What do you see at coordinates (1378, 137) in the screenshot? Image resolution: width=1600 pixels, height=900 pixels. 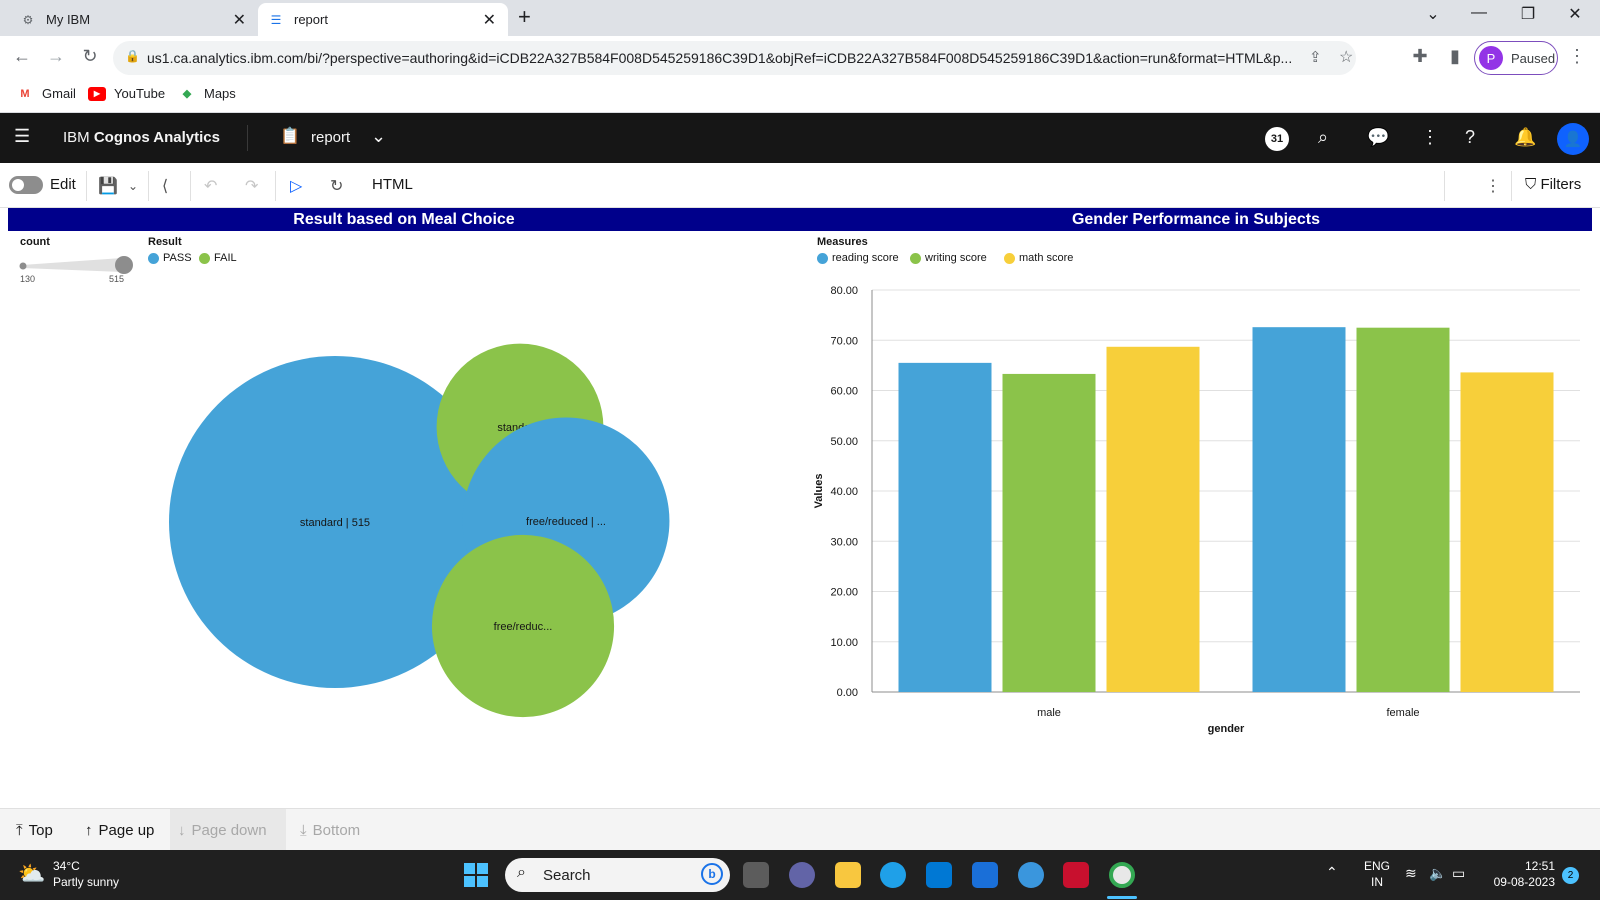 I see `assistant-chat-icon: 💬` at bounding box center [1378, 137].